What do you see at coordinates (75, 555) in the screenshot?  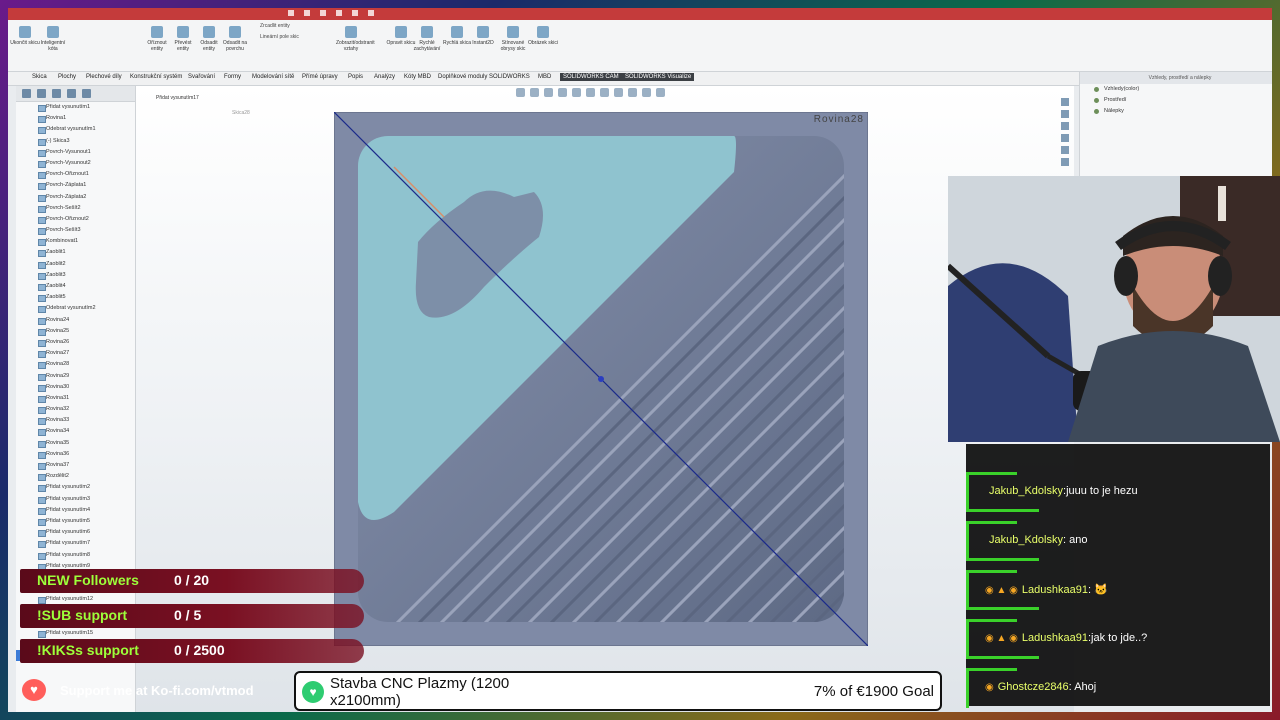 I see `tree-item: Přidat vysunutím8` at bounding box center [75, 555].